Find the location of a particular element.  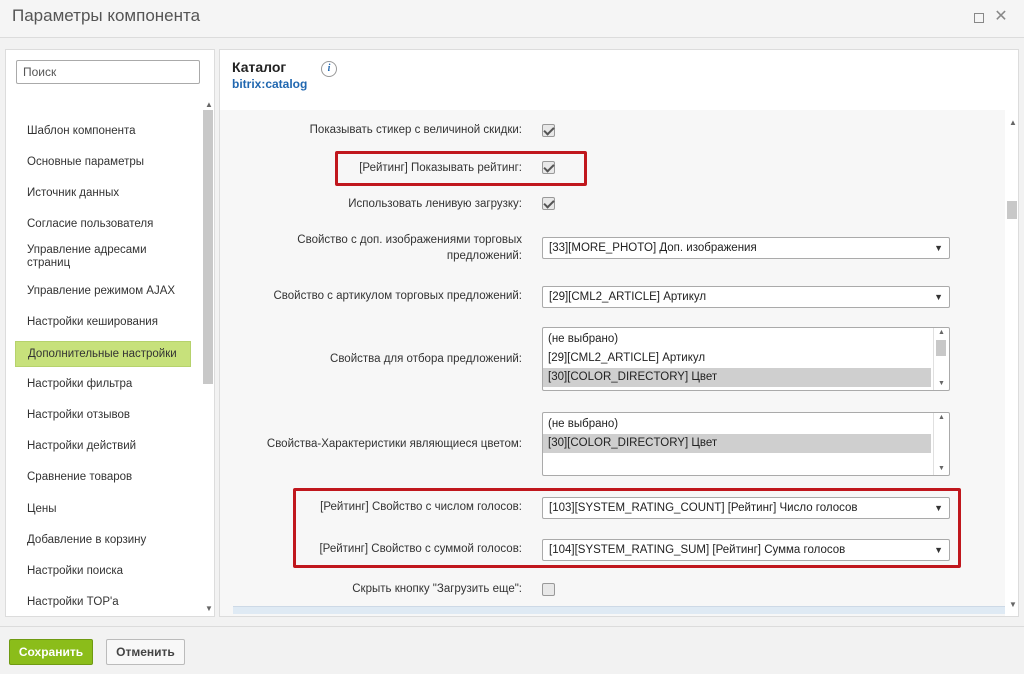

component-code: bitrix:catalog is located at coordinates (270, 84).